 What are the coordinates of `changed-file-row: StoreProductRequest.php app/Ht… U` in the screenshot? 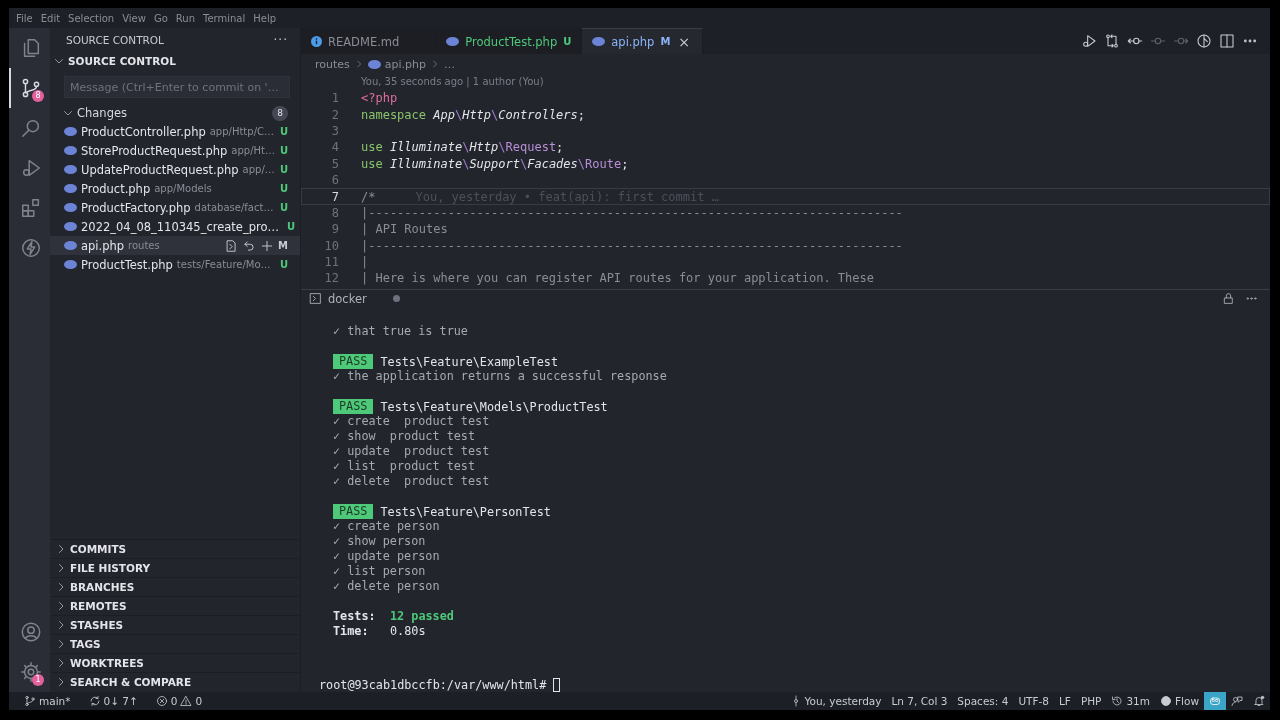 It's located at (175, 150).